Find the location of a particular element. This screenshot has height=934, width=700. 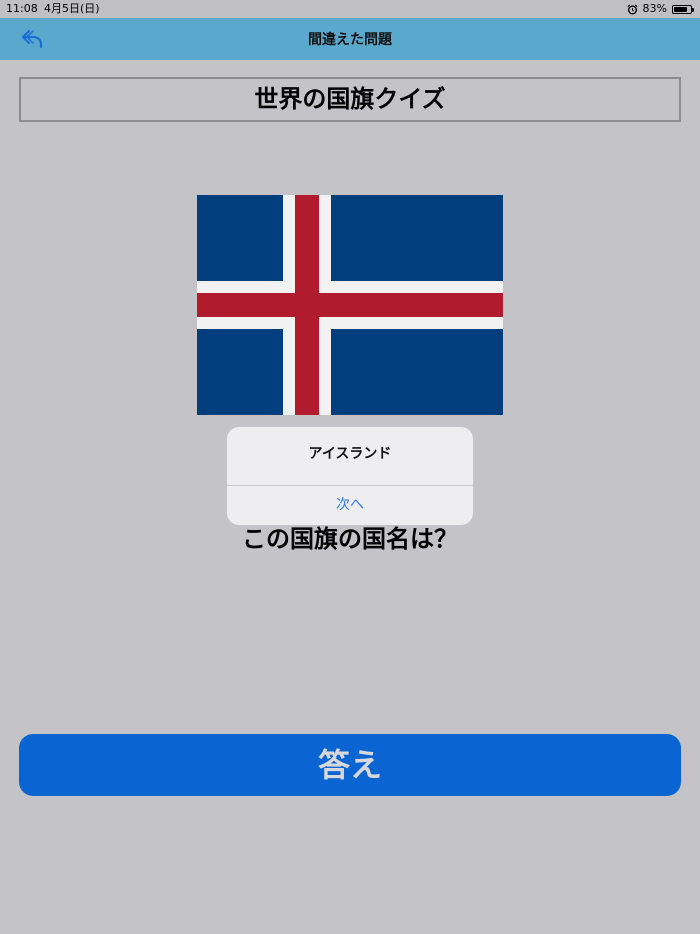

status-bar: 11:08 4月5日(日) 83% is located at coordinates (350, 9).